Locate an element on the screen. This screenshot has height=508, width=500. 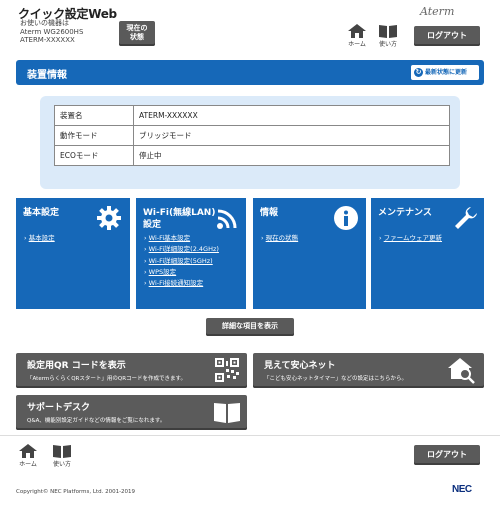
device-name: ATERM-XXXXXX is located at coordinates (47, 40).